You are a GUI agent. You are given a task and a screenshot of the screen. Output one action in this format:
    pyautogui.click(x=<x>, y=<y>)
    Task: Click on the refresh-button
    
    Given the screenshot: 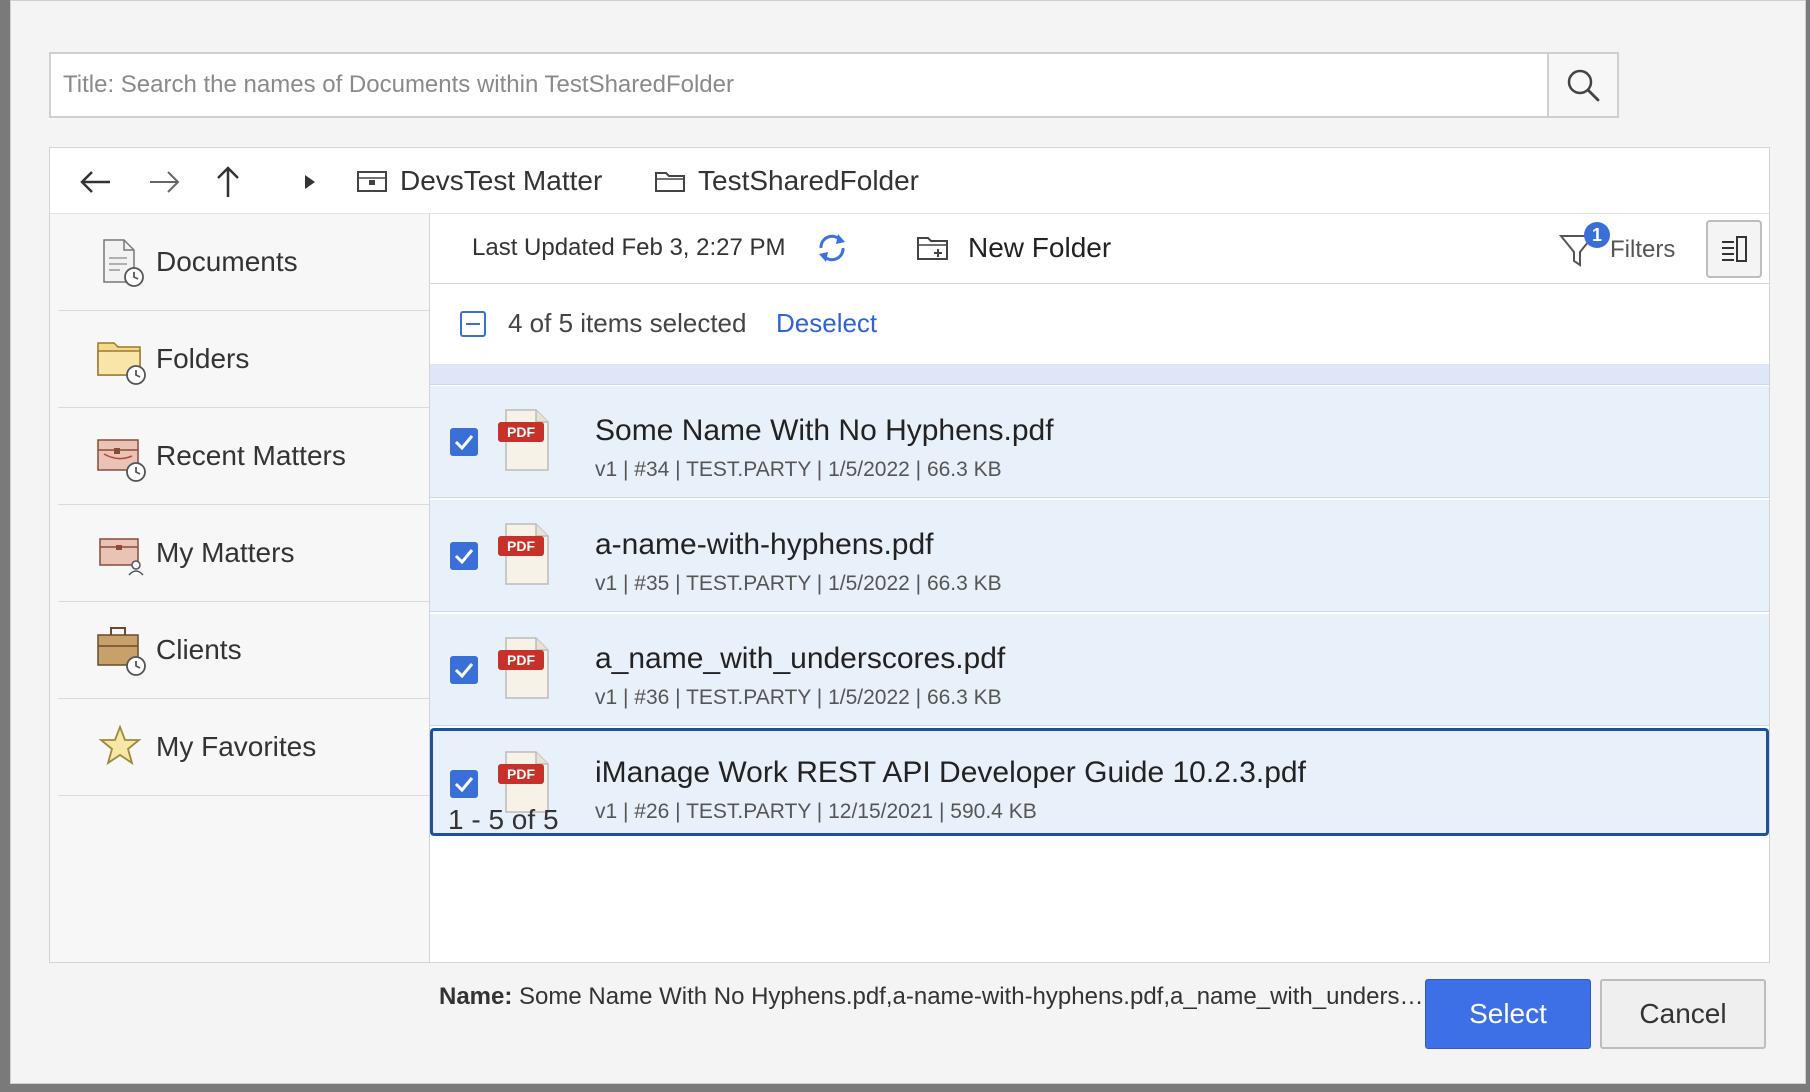 What is the action you would take?
    pyautogui.click(x=832, y=248)
    